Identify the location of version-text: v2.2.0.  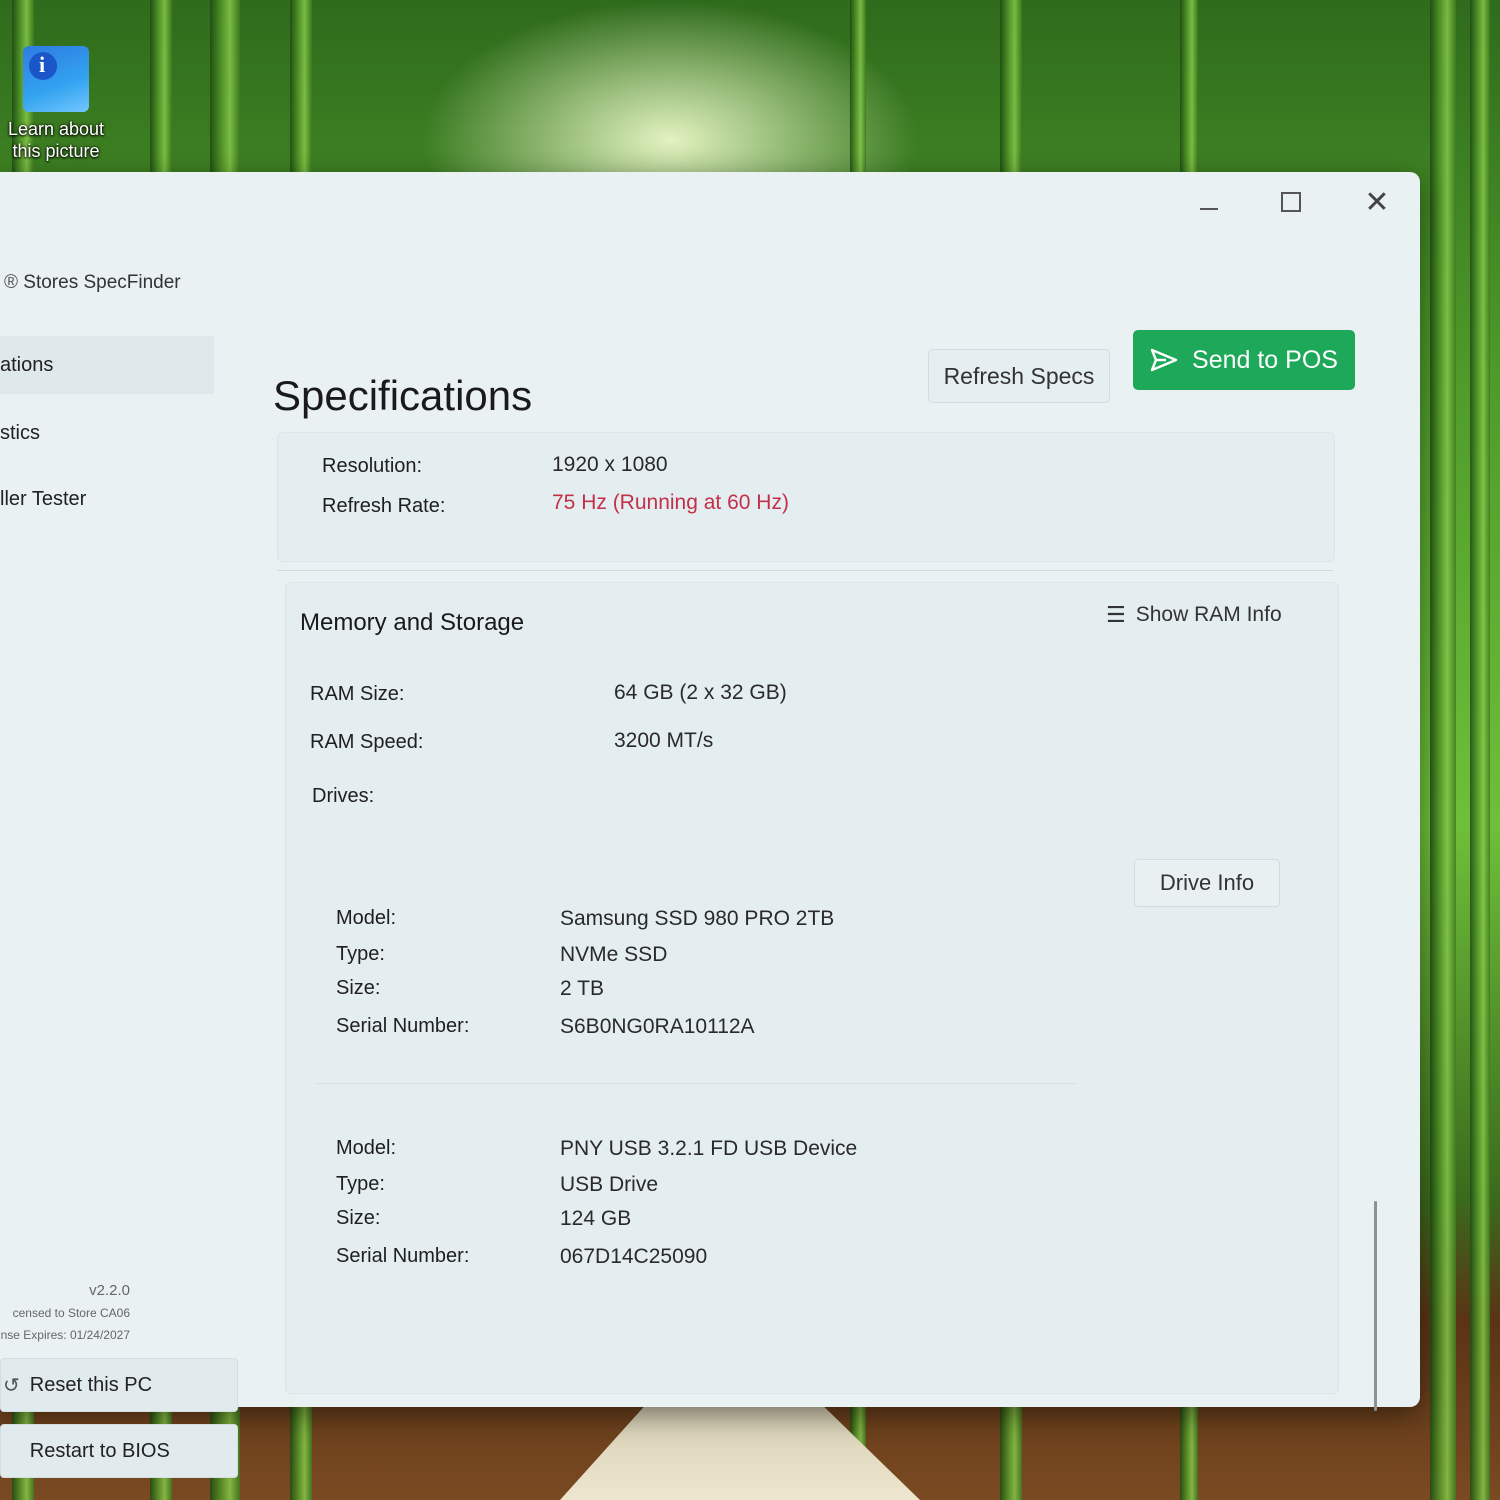
(109, 1290).